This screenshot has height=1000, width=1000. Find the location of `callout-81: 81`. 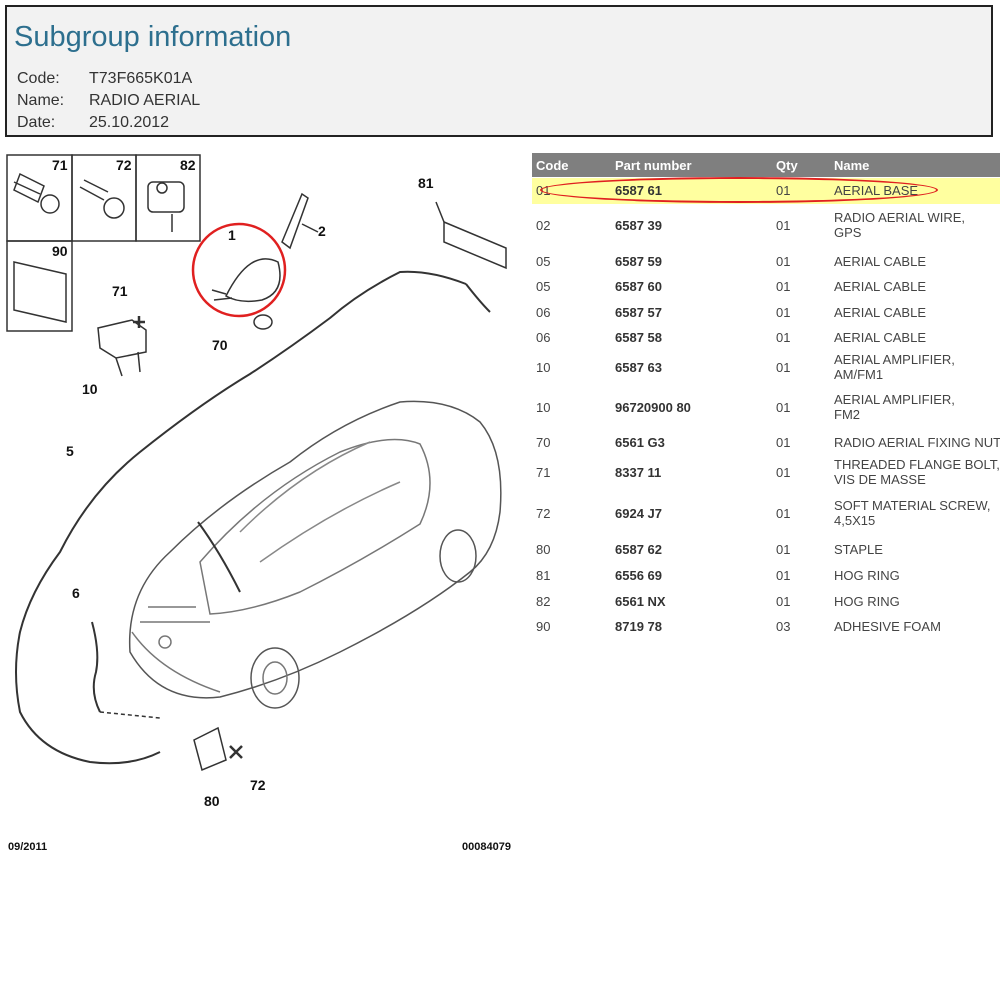

callout-81: 81 is located at coordinates (426, 183).